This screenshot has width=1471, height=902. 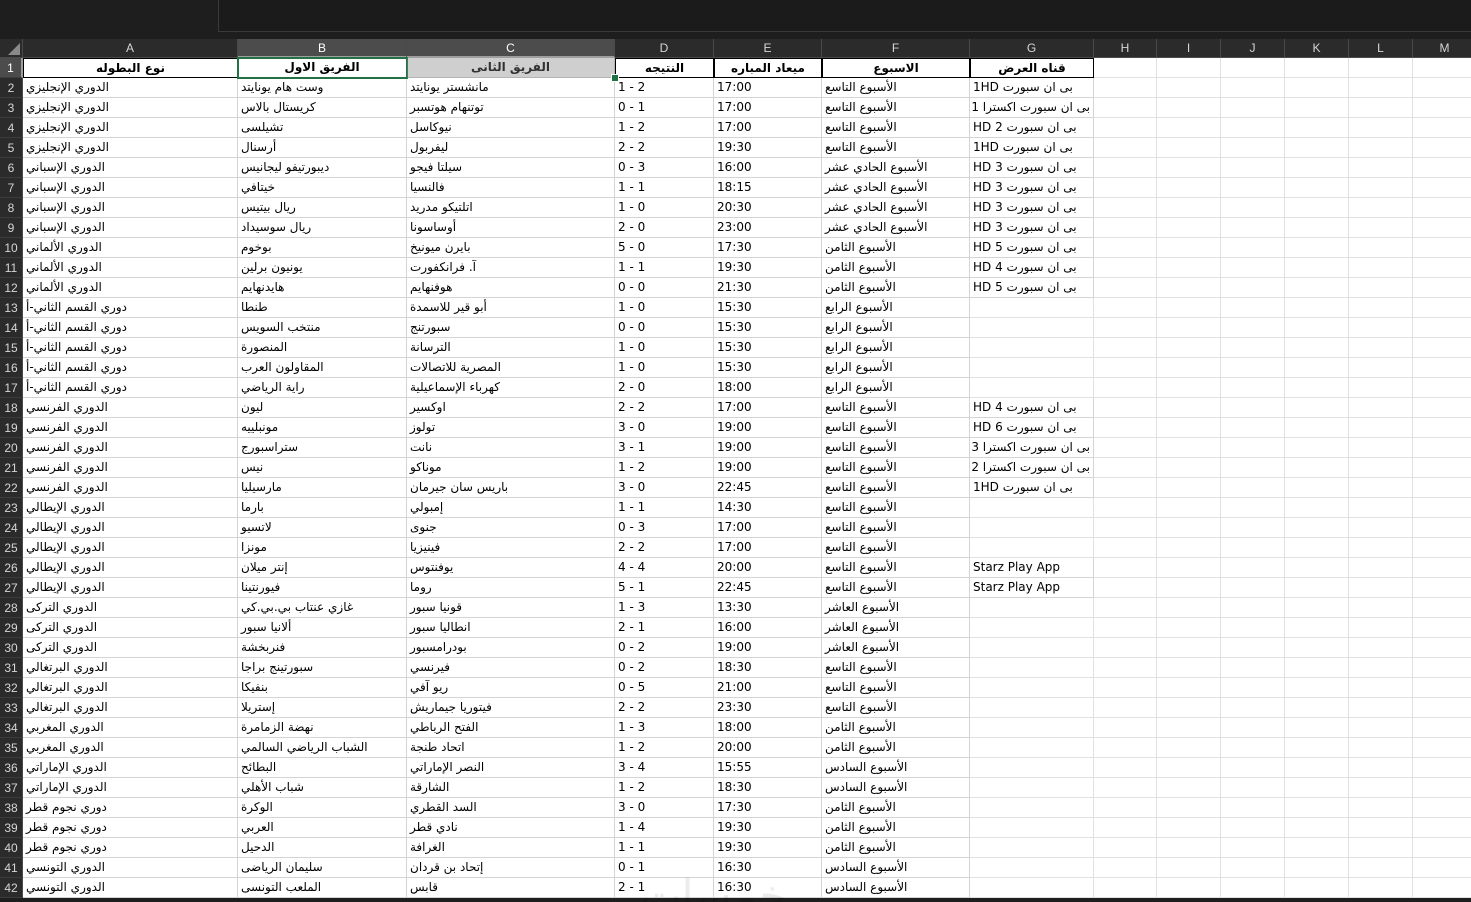 I want to click on formula-input, so click(x=844, y=16).